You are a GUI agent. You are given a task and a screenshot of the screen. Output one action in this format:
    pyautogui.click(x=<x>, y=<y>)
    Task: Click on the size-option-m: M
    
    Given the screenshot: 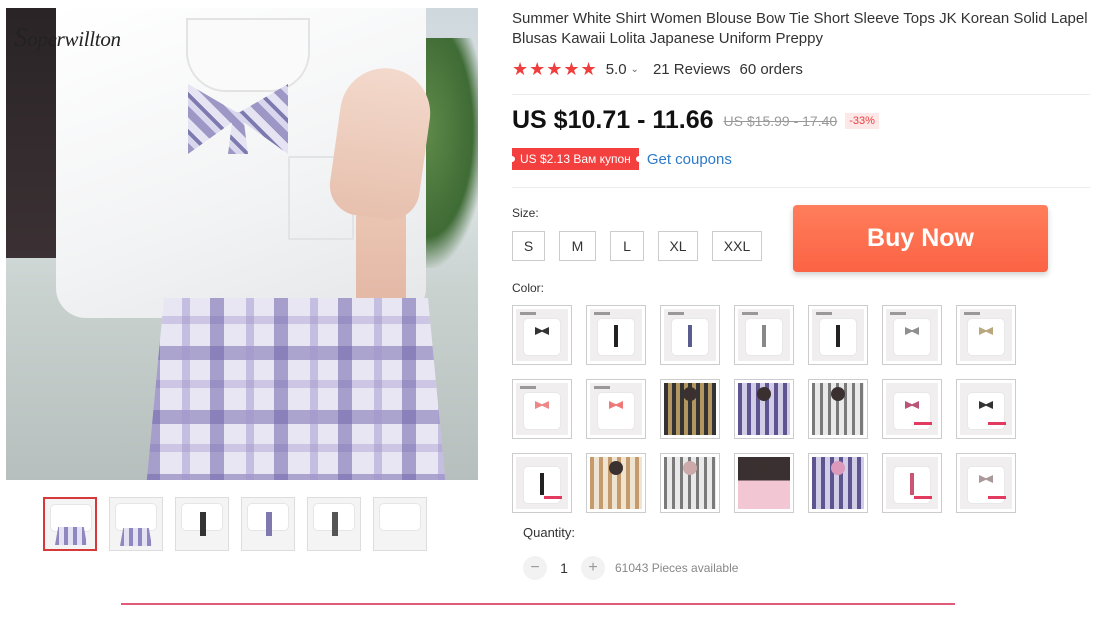 What is the action you would take?
    pyautogui.click(x=577, y=246)
    